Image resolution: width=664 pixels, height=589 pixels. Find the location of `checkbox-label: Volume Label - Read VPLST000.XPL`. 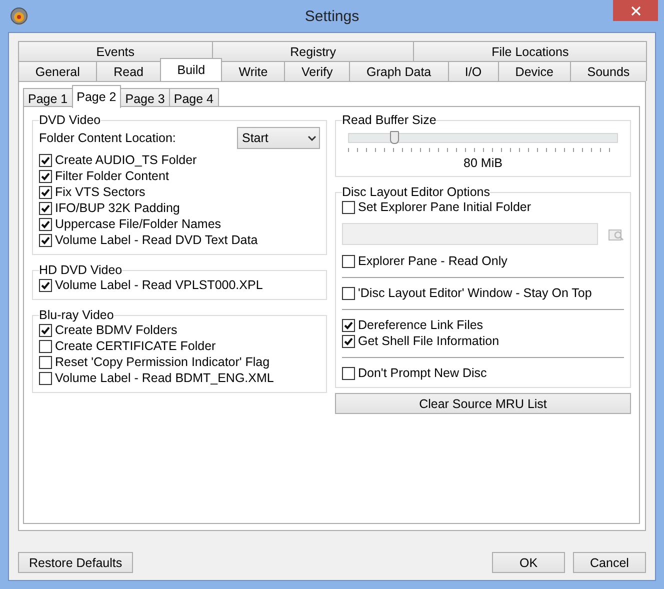

checkbox-label: Volume Label - Read VPLST000.XPL is located at coordinates (159, 285).